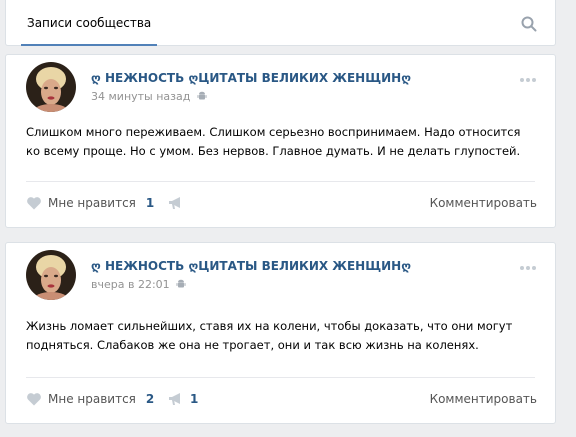  What do you see at coordinates (140, 96) in the screenshot?
I see `post-time: 34 минуты назад` at bounding box center [140, 96].